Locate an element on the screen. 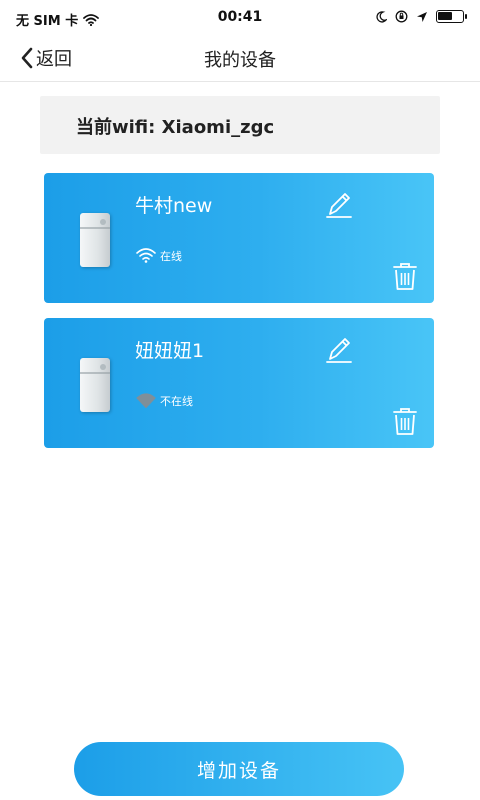 The image size is (480, 800). add-device-button: 增加设备 is located at coordinates (239, 769).